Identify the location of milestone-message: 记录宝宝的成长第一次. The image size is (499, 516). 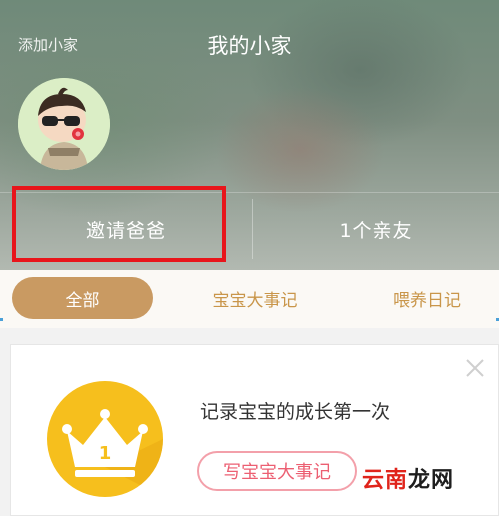
(295, 412).